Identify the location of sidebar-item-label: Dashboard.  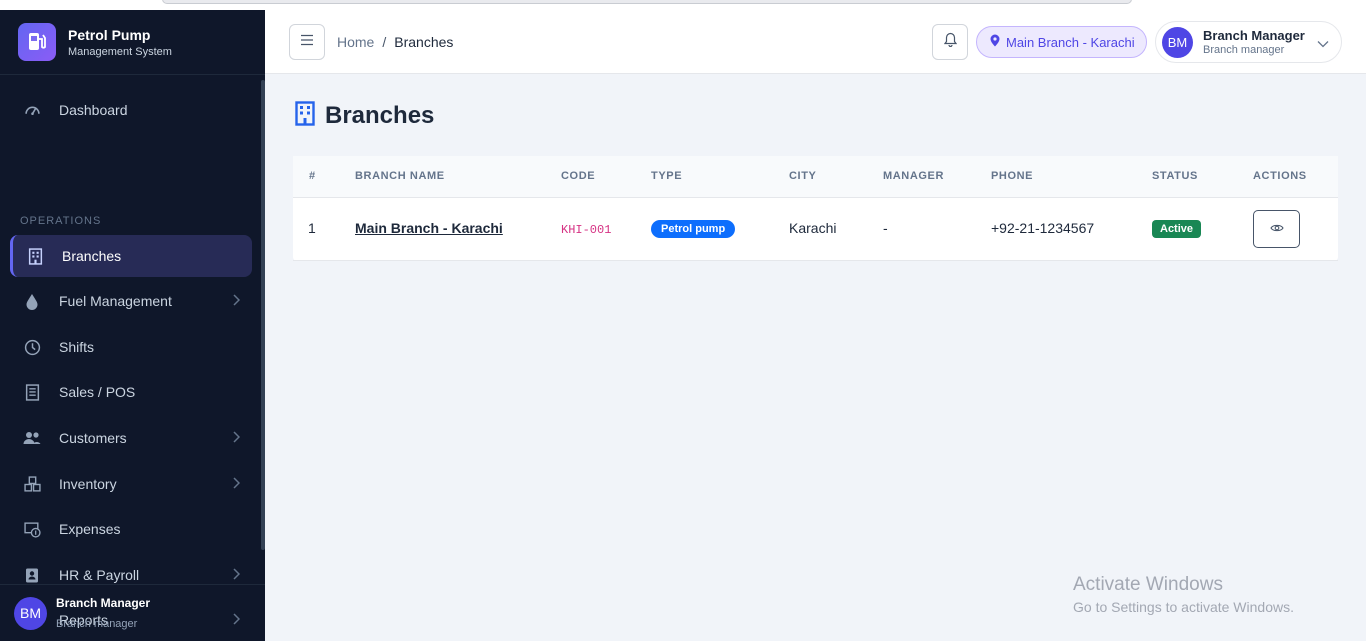
(93, 110).